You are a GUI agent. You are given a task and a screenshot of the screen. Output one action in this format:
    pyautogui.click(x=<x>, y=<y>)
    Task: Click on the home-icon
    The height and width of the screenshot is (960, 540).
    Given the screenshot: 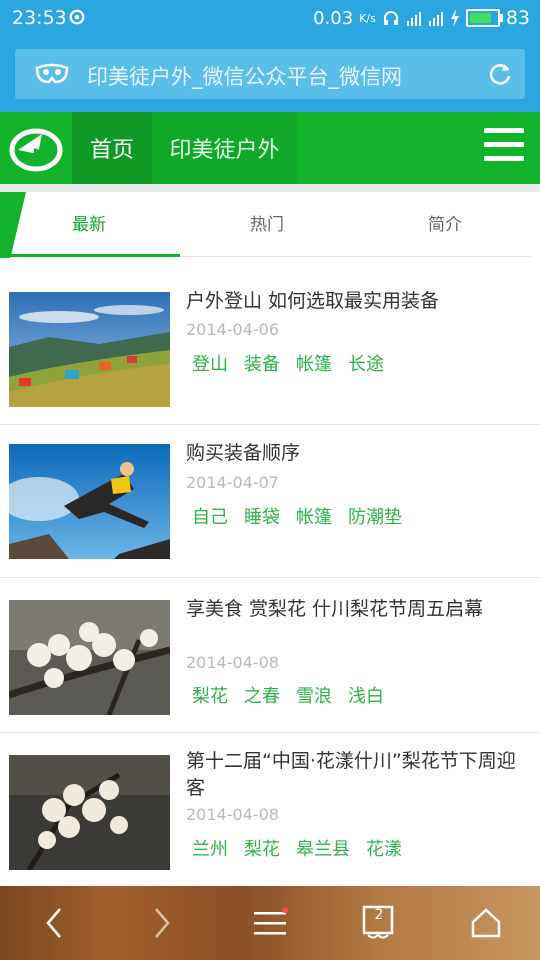 What is the action you would take?
    pyautogui.click(x=486, y=923)
    